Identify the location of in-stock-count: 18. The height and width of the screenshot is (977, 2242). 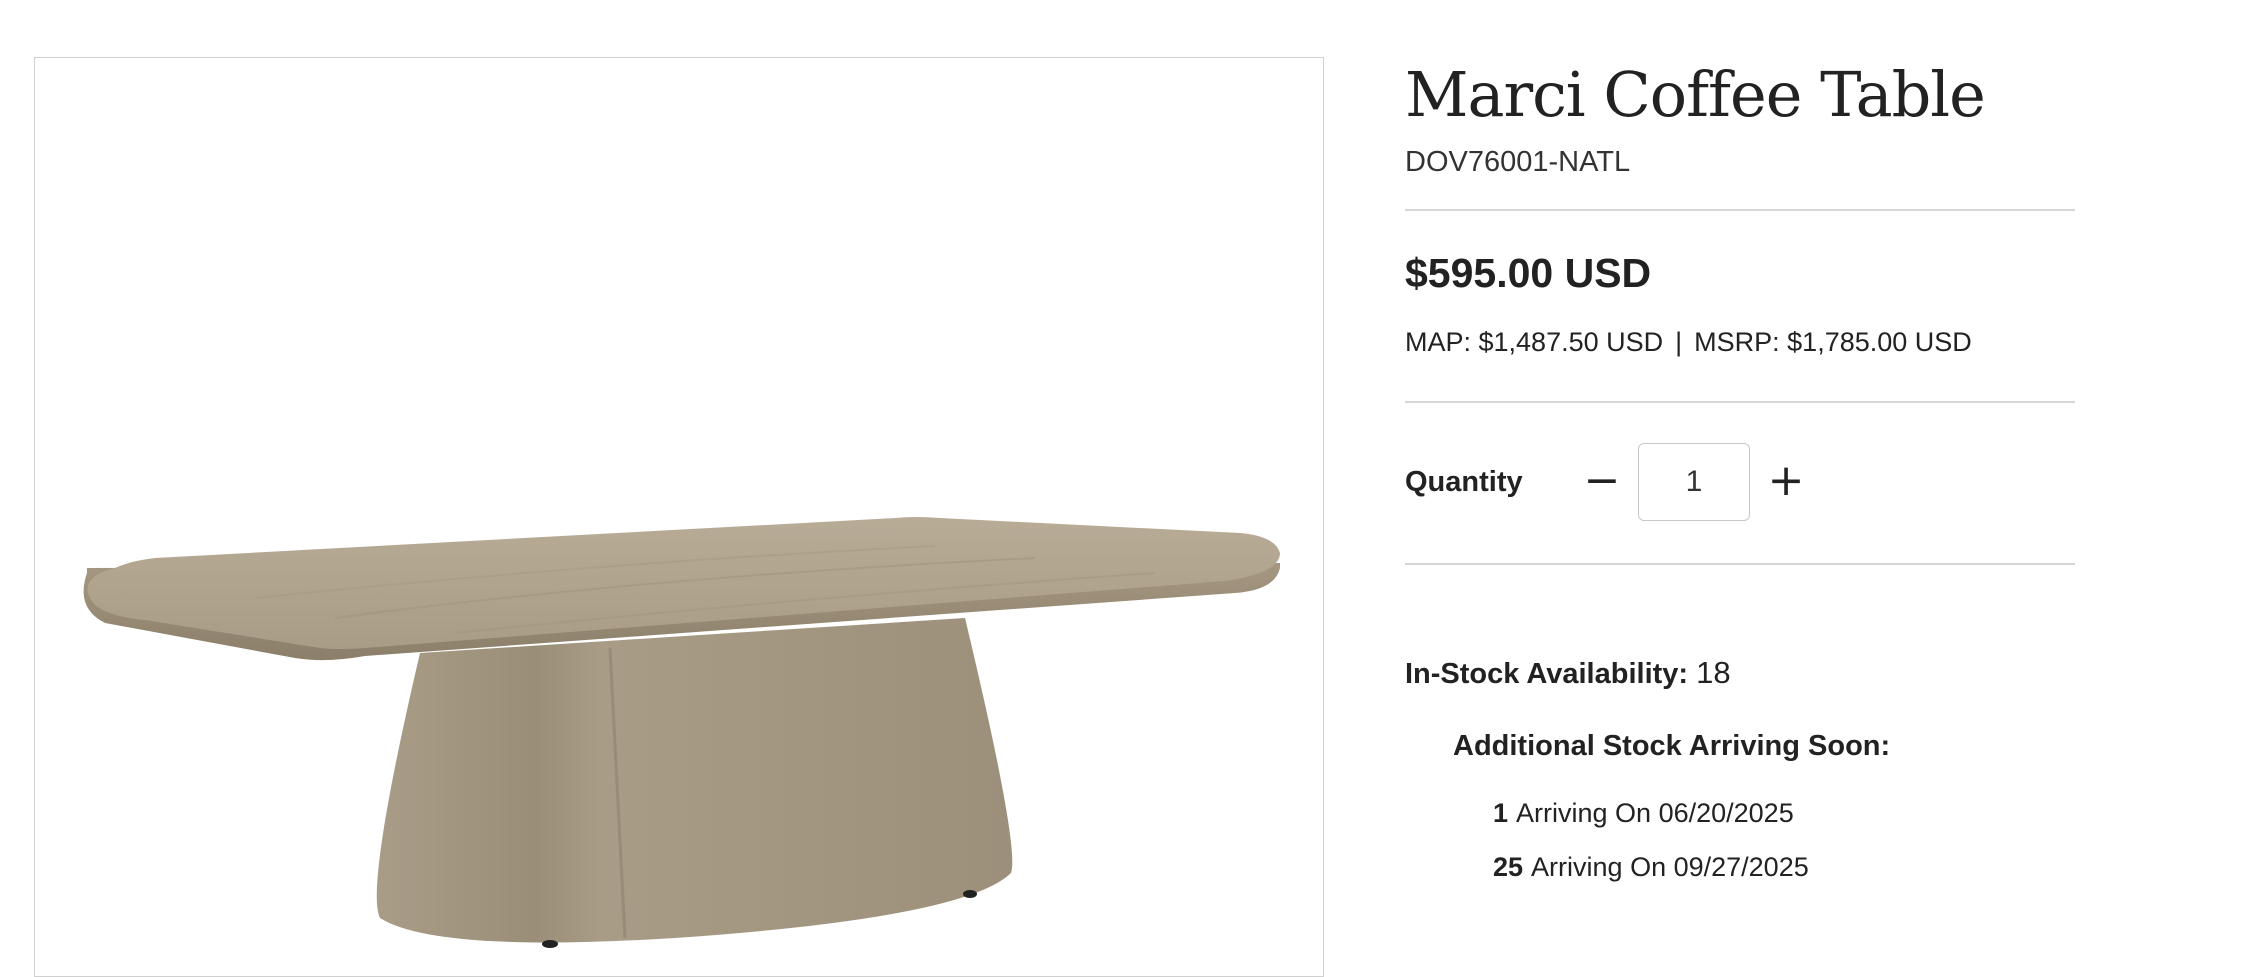
(1713, 672).